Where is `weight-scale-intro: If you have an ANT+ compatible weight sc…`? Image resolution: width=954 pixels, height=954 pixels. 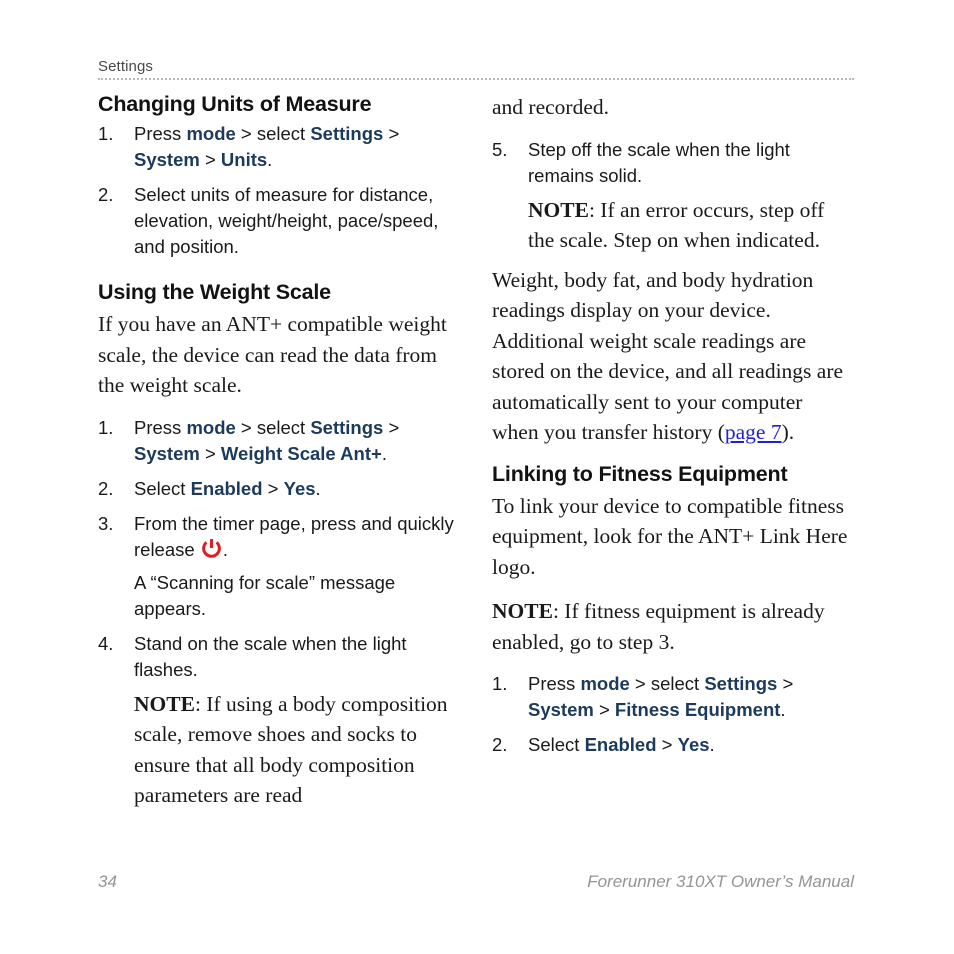 weight-scale-intro: If you have an ANT+ compatible weight sc… is located at coordinates (272, 354).